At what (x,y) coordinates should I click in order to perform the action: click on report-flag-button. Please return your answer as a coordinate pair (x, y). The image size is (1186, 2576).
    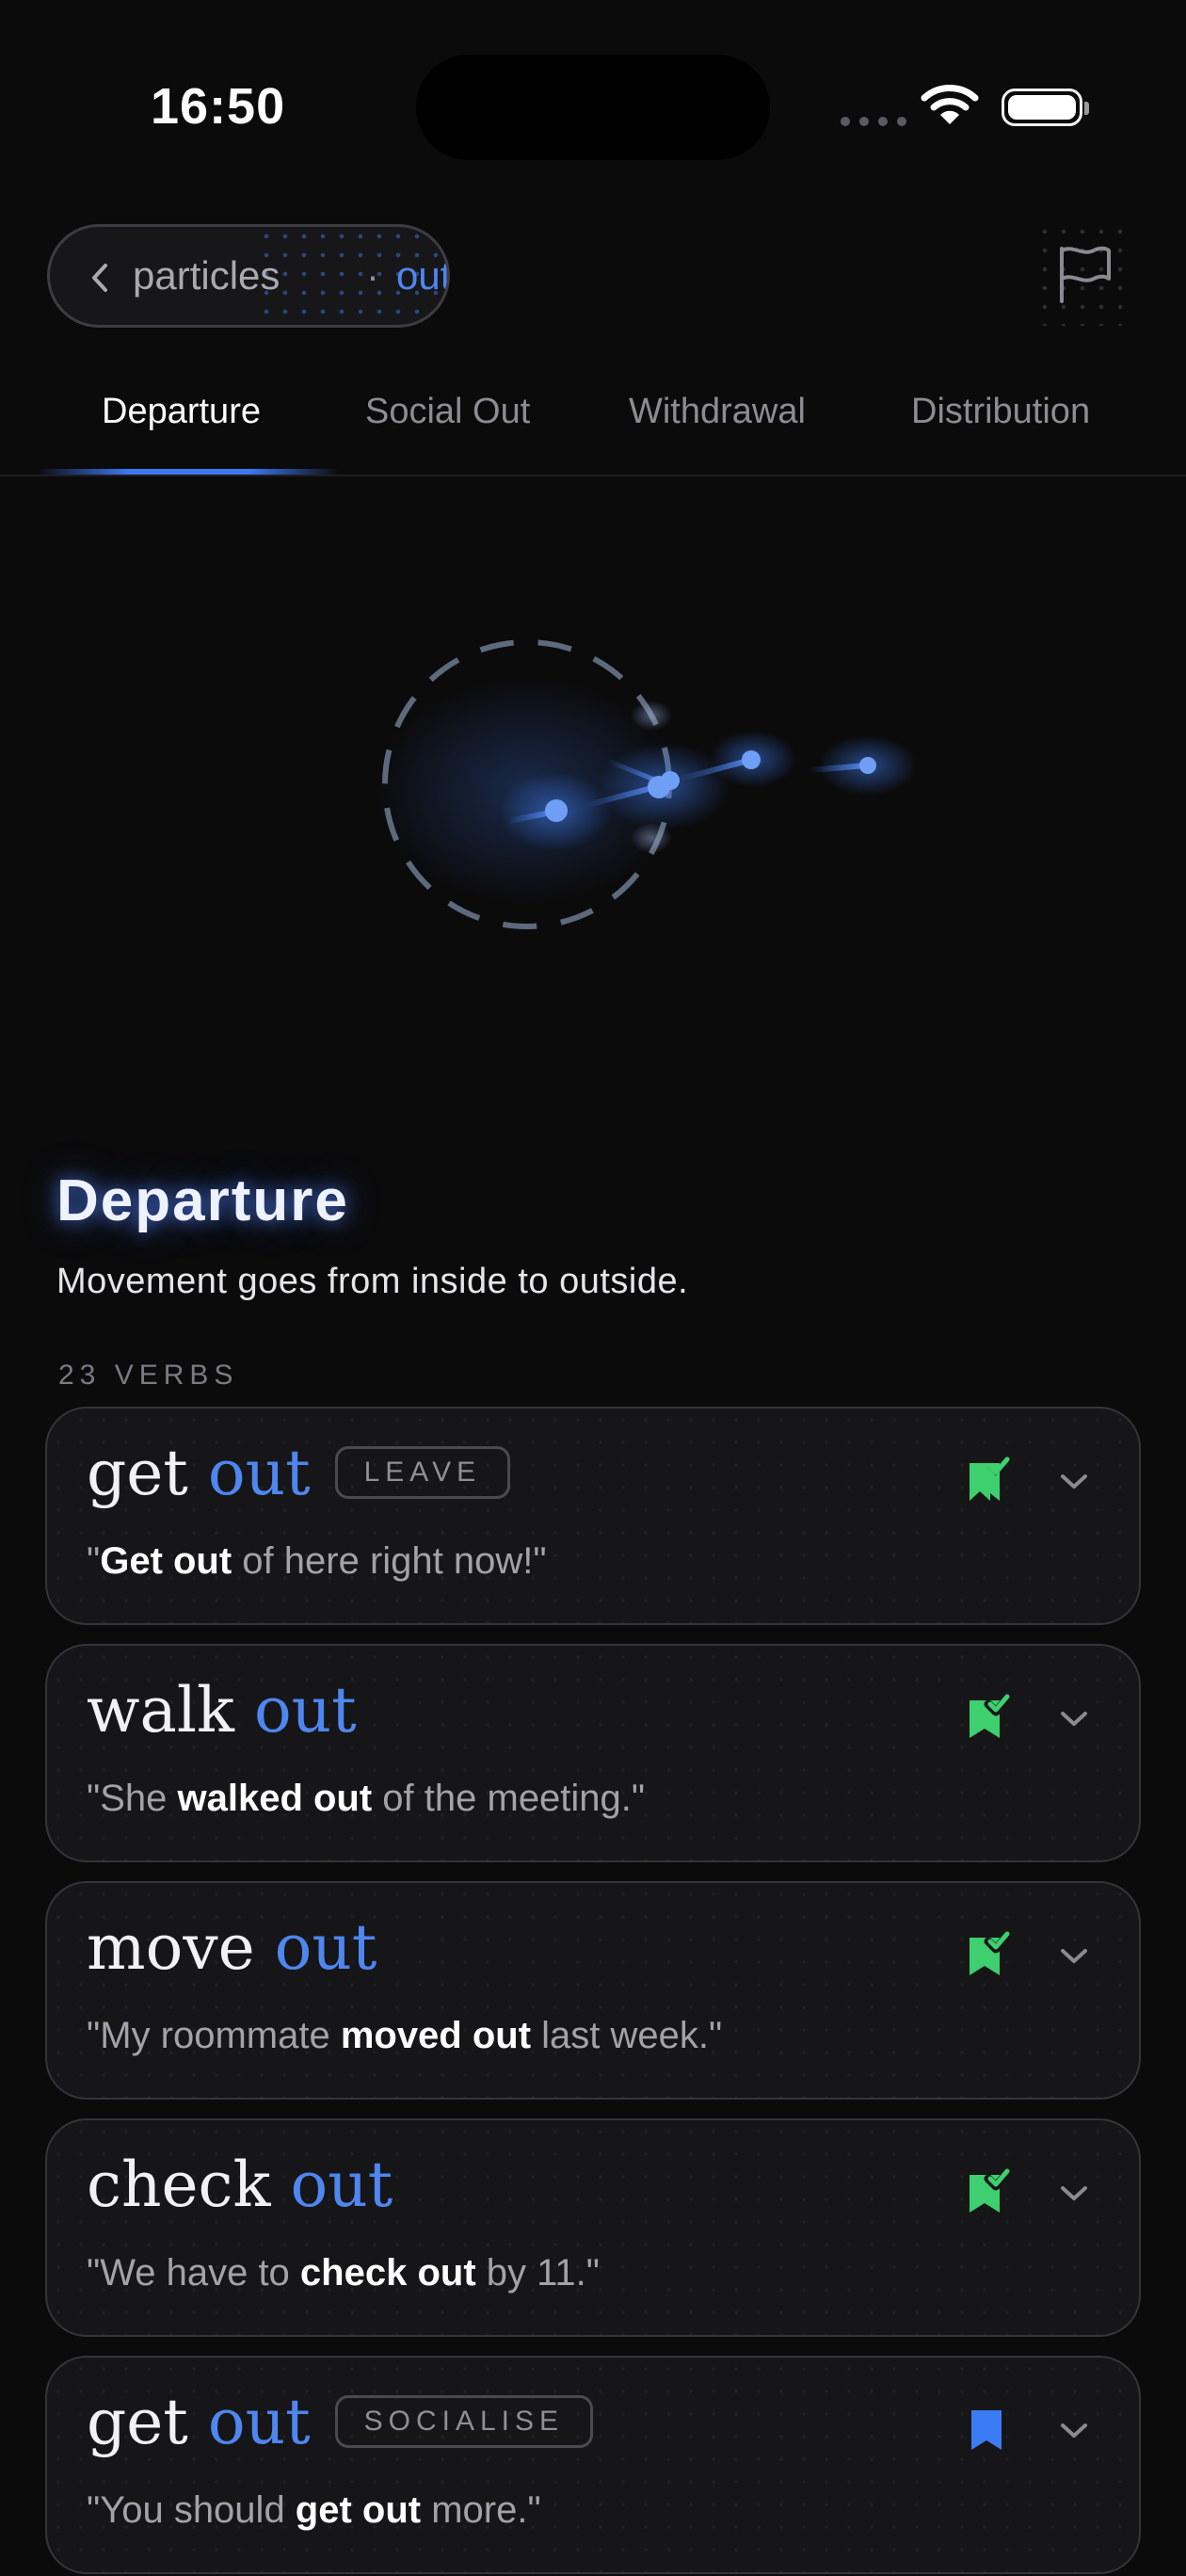
    Looking at the image, I should click on (1085, 274).